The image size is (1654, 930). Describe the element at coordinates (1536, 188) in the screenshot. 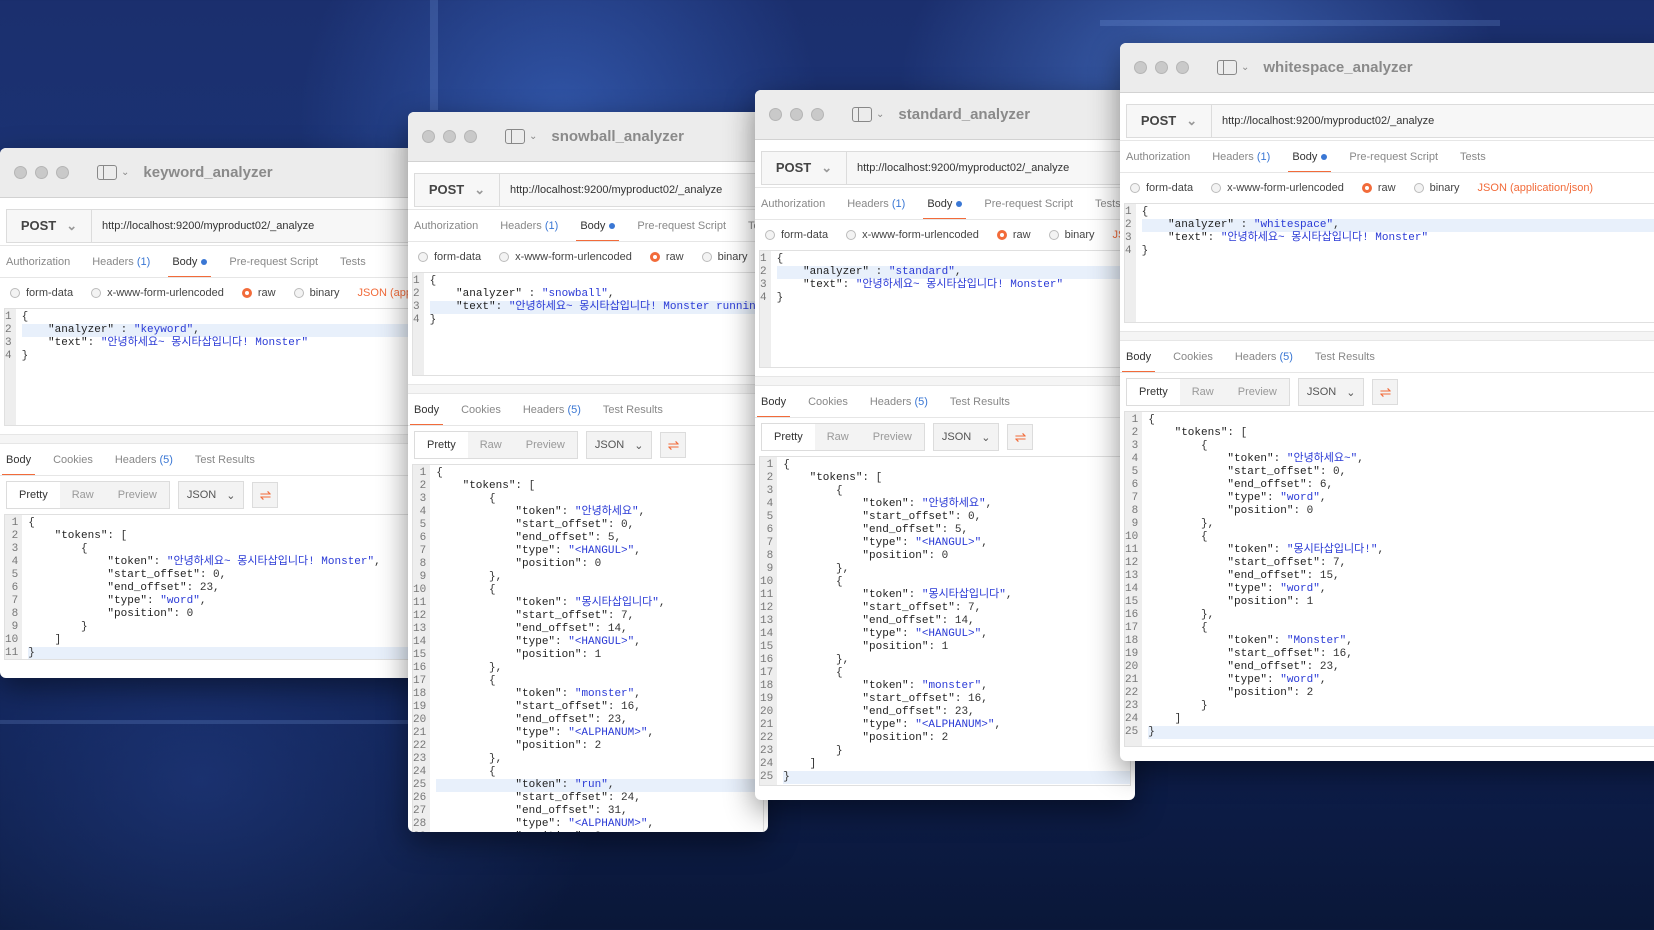

I see `content-type-select: JSON (application/json)` at that location.